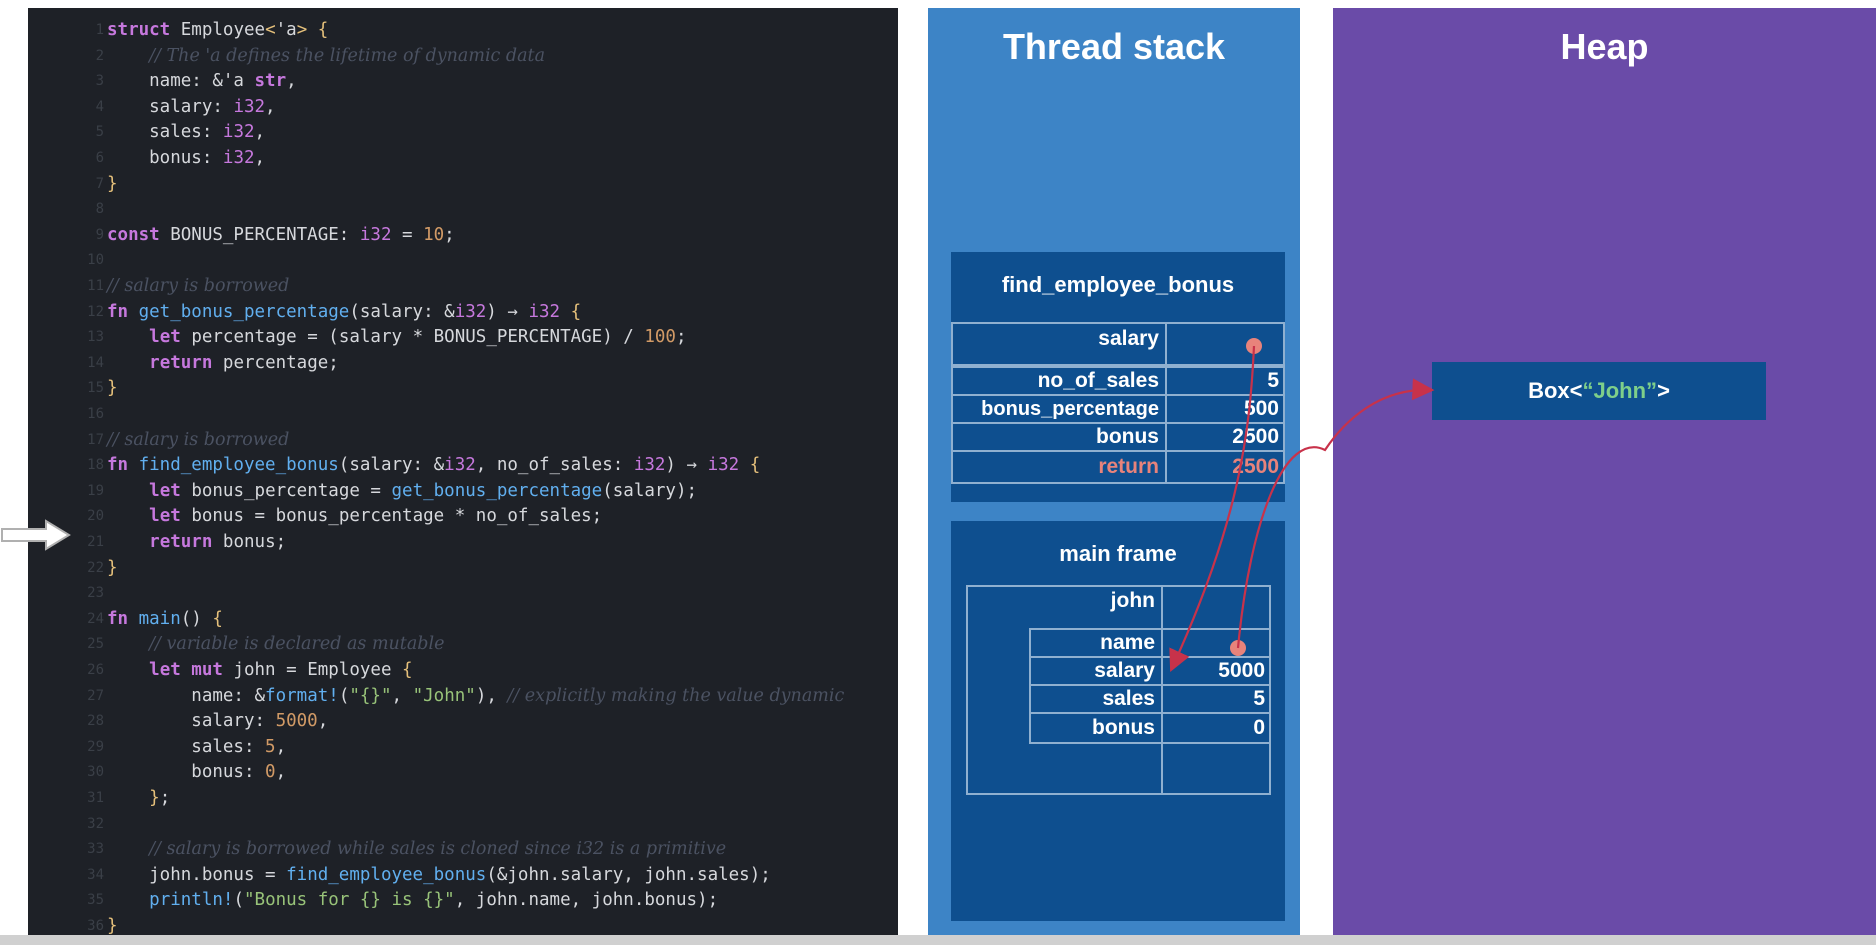 The image size is (1876, 945). I want to click on code-token: main, so click(159, 618).